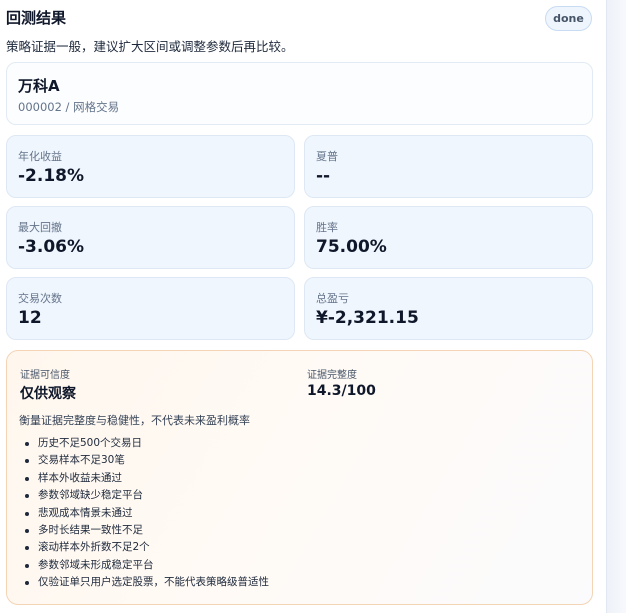 This screenshot has height=613, width=626. Describe the element at coordinates (367, 318) in the screenshot. I see `metric-value: ¥-2,321.15` at that location.